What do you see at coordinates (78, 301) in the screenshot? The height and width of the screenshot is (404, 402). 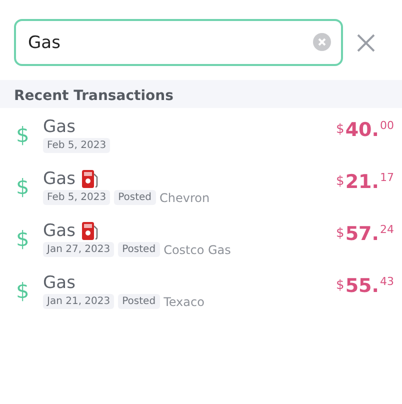 I see `date-tag: Jan 21, 2023` at bounding box center [78, 301].